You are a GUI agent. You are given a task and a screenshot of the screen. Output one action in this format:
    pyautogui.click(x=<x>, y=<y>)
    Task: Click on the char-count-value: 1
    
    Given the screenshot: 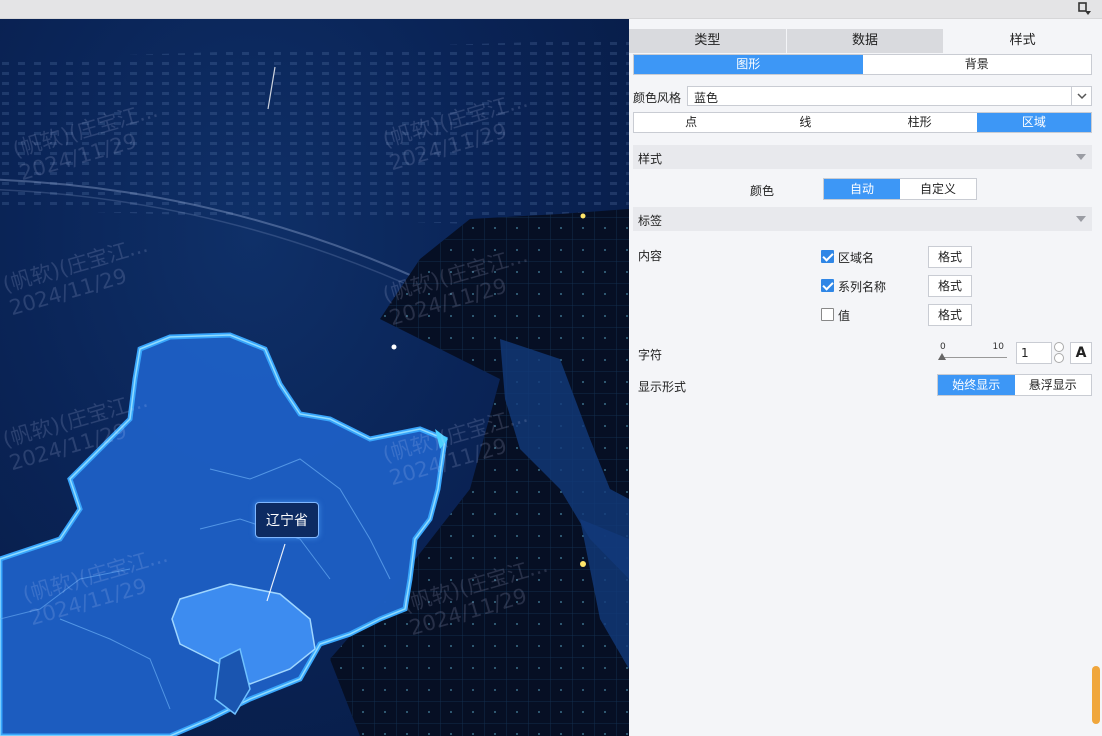 What is the action you would take?
    pyautogui.click(x=1025, y=353)
    